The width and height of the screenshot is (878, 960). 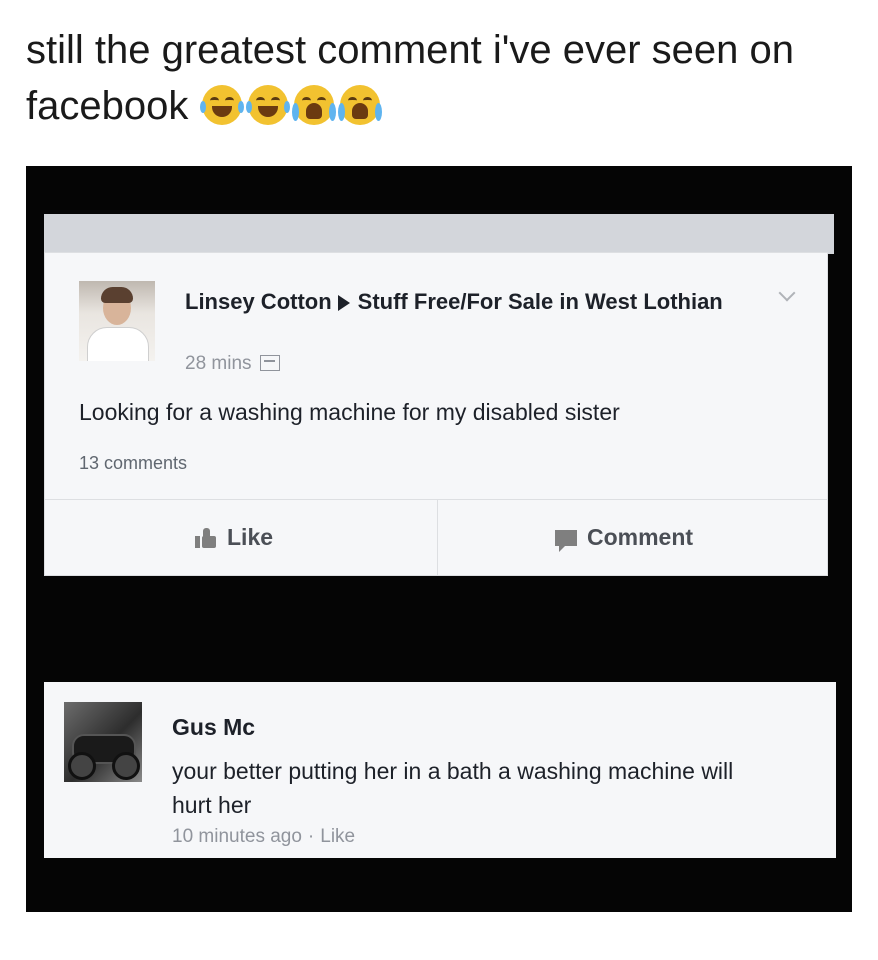 What do you see at coordinates (343, 303) in the screenshot?
I see `arrow-right-icon` at bounding box center [343, 303].